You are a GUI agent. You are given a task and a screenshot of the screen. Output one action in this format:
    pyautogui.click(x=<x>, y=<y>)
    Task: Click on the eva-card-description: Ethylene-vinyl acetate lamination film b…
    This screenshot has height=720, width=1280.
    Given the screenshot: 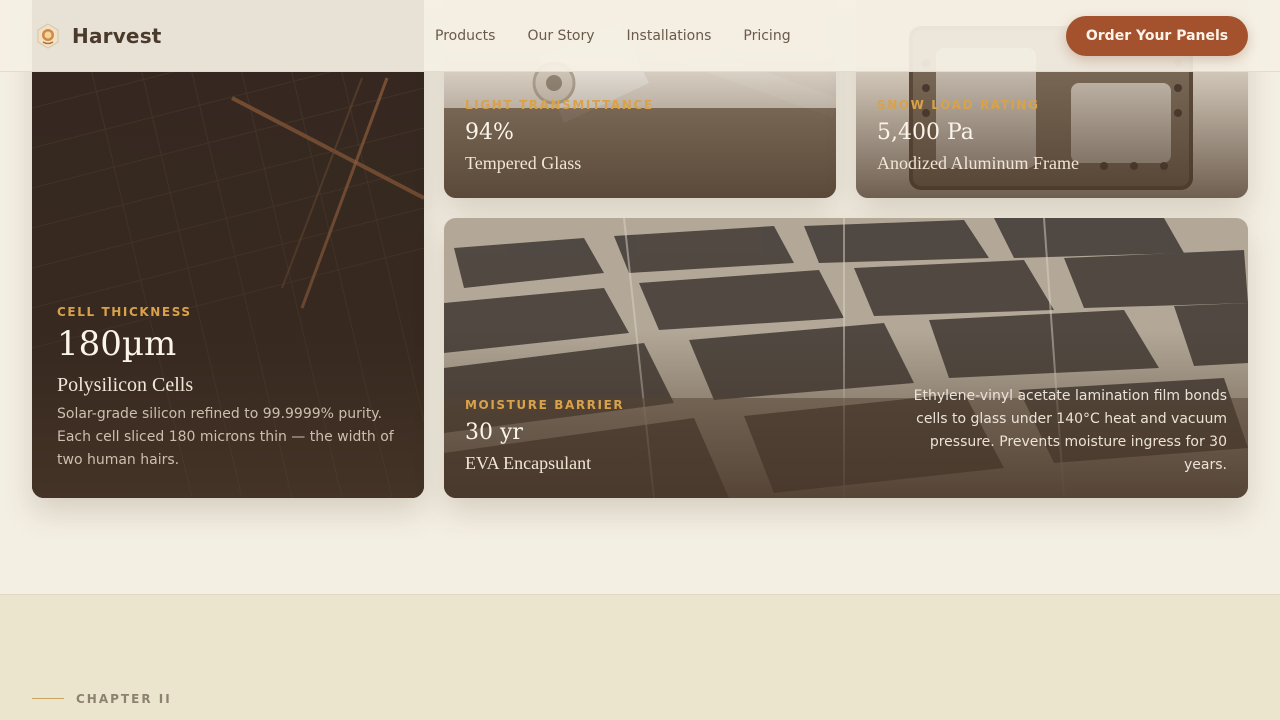 What is the action you would take?
    pyautogui.click(x=1070, y=430)
    